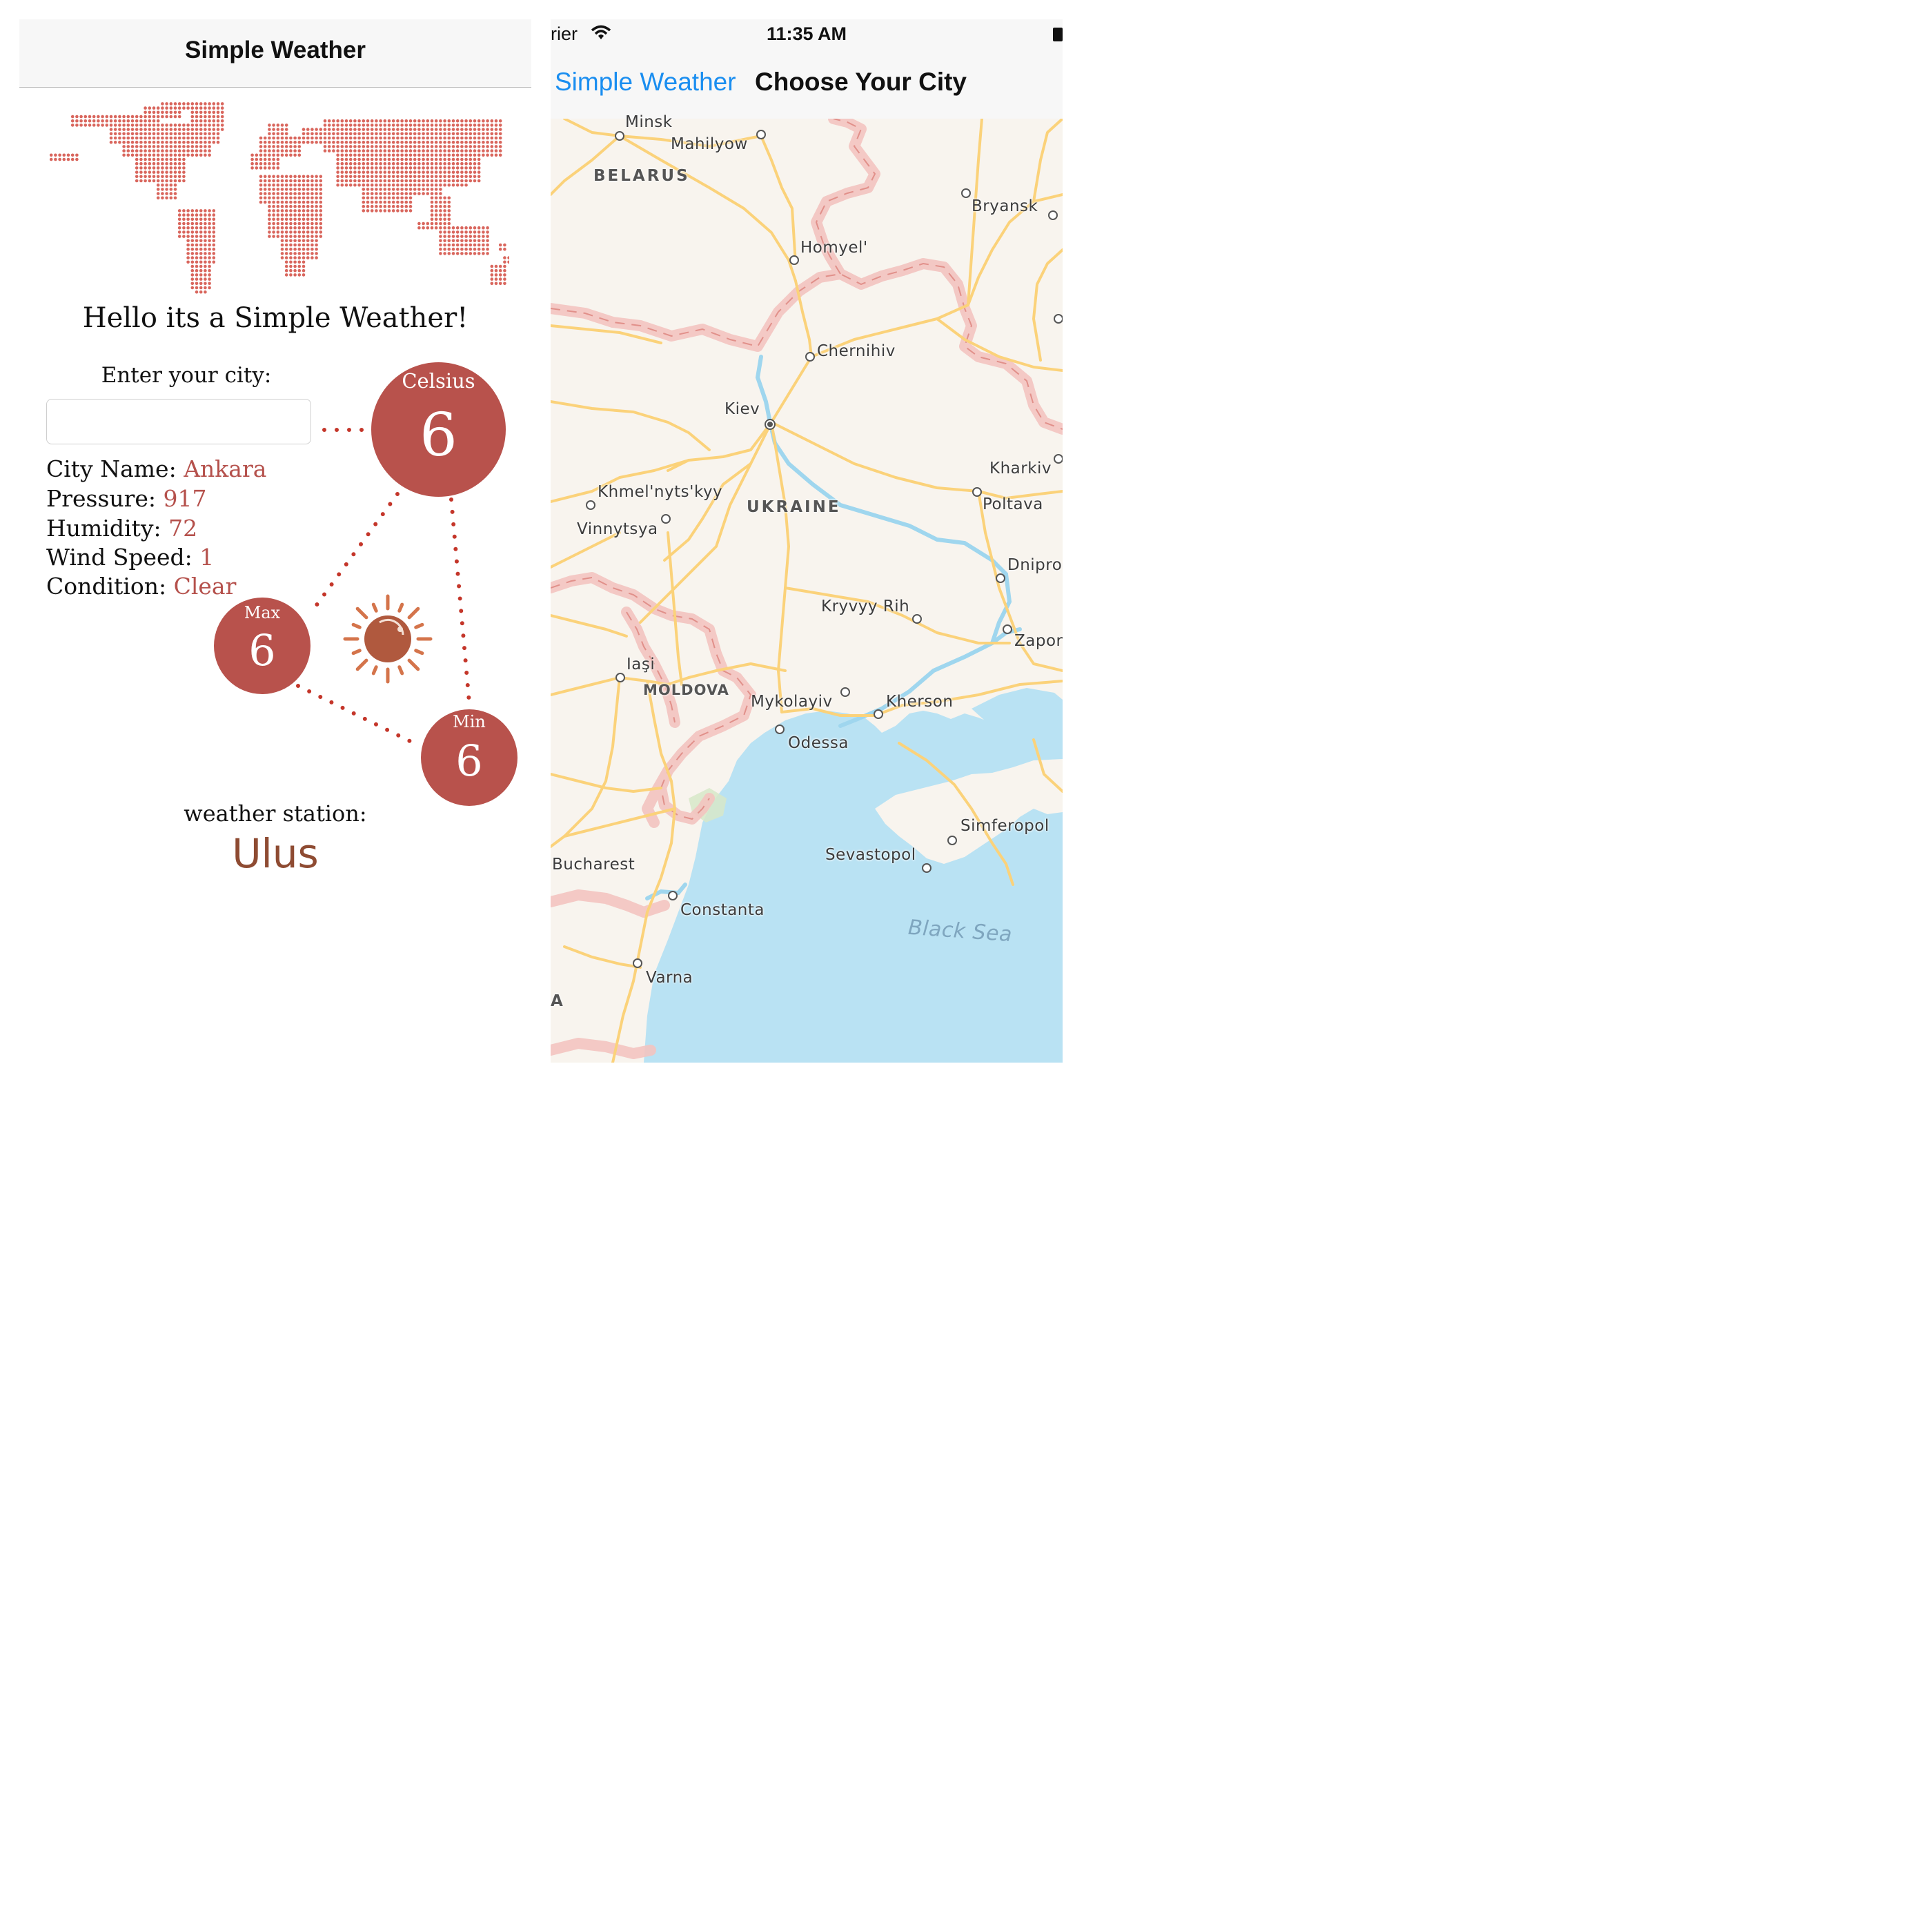 The image size is (1932, 1932). I want to click on map-city-bucharest: Bucharest, so click(593, 865).